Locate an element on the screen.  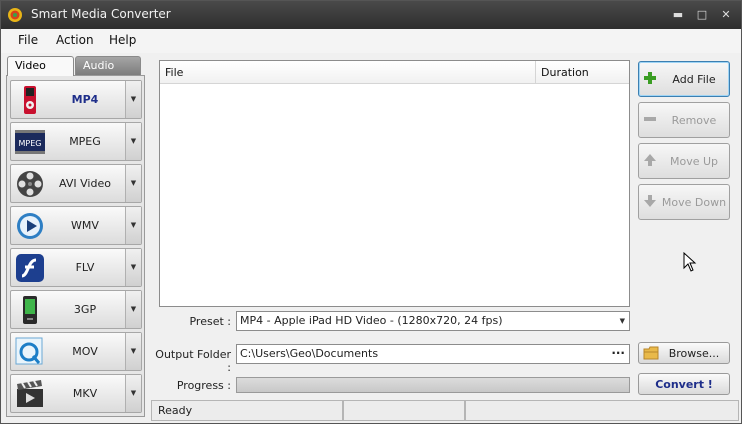
convert-button: Convert ! is located at coordinates (684, 384).